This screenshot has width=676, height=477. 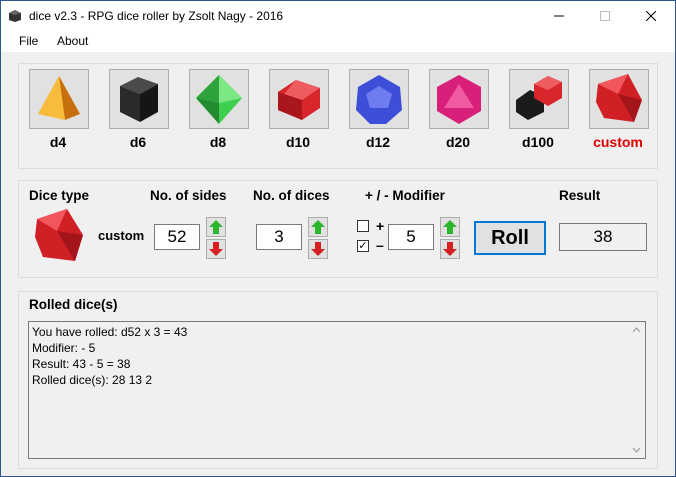 I want to click on d20-button, so click(x=459, y=99).